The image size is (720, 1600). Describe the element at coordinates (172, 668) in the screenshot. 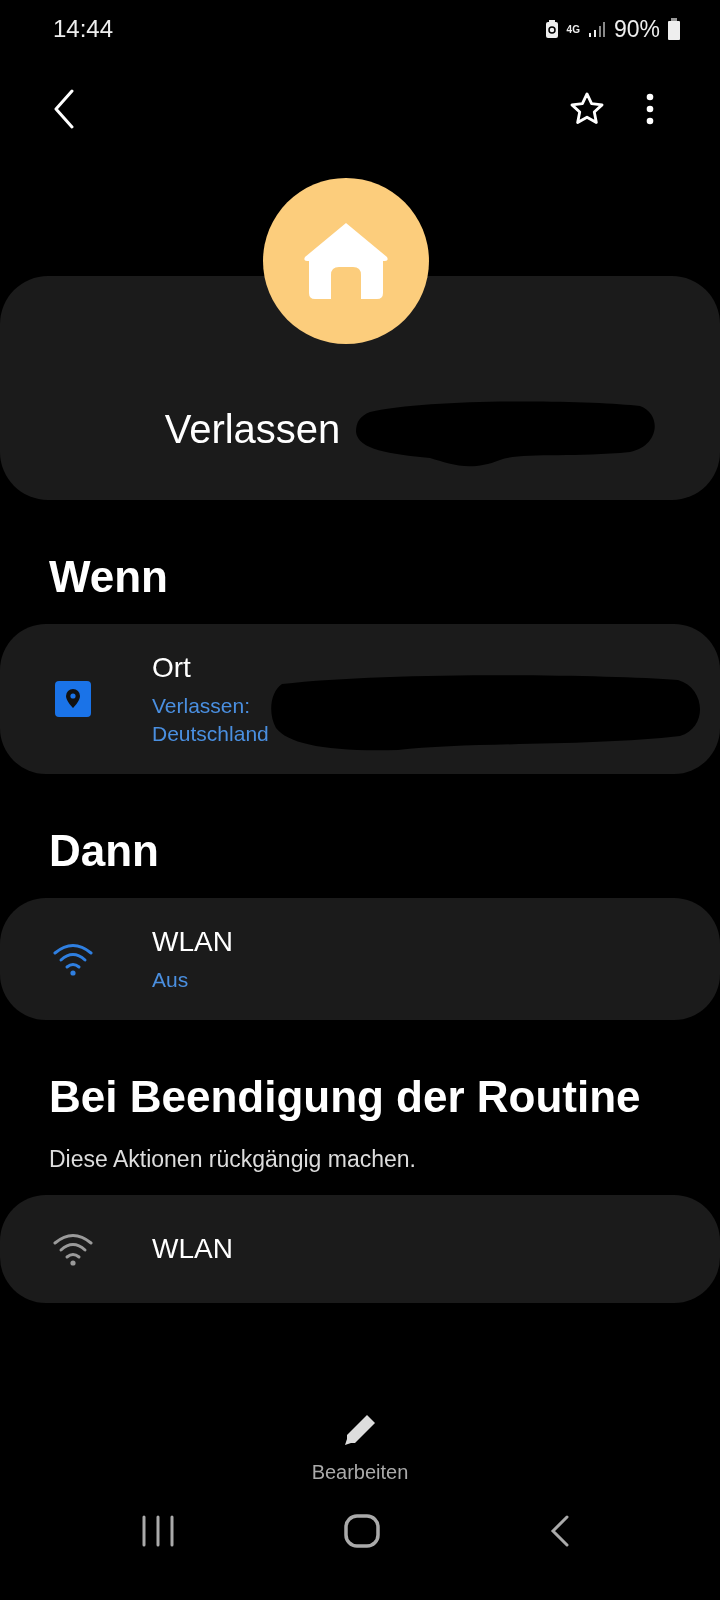

I see `item-title: Ort` at that location.